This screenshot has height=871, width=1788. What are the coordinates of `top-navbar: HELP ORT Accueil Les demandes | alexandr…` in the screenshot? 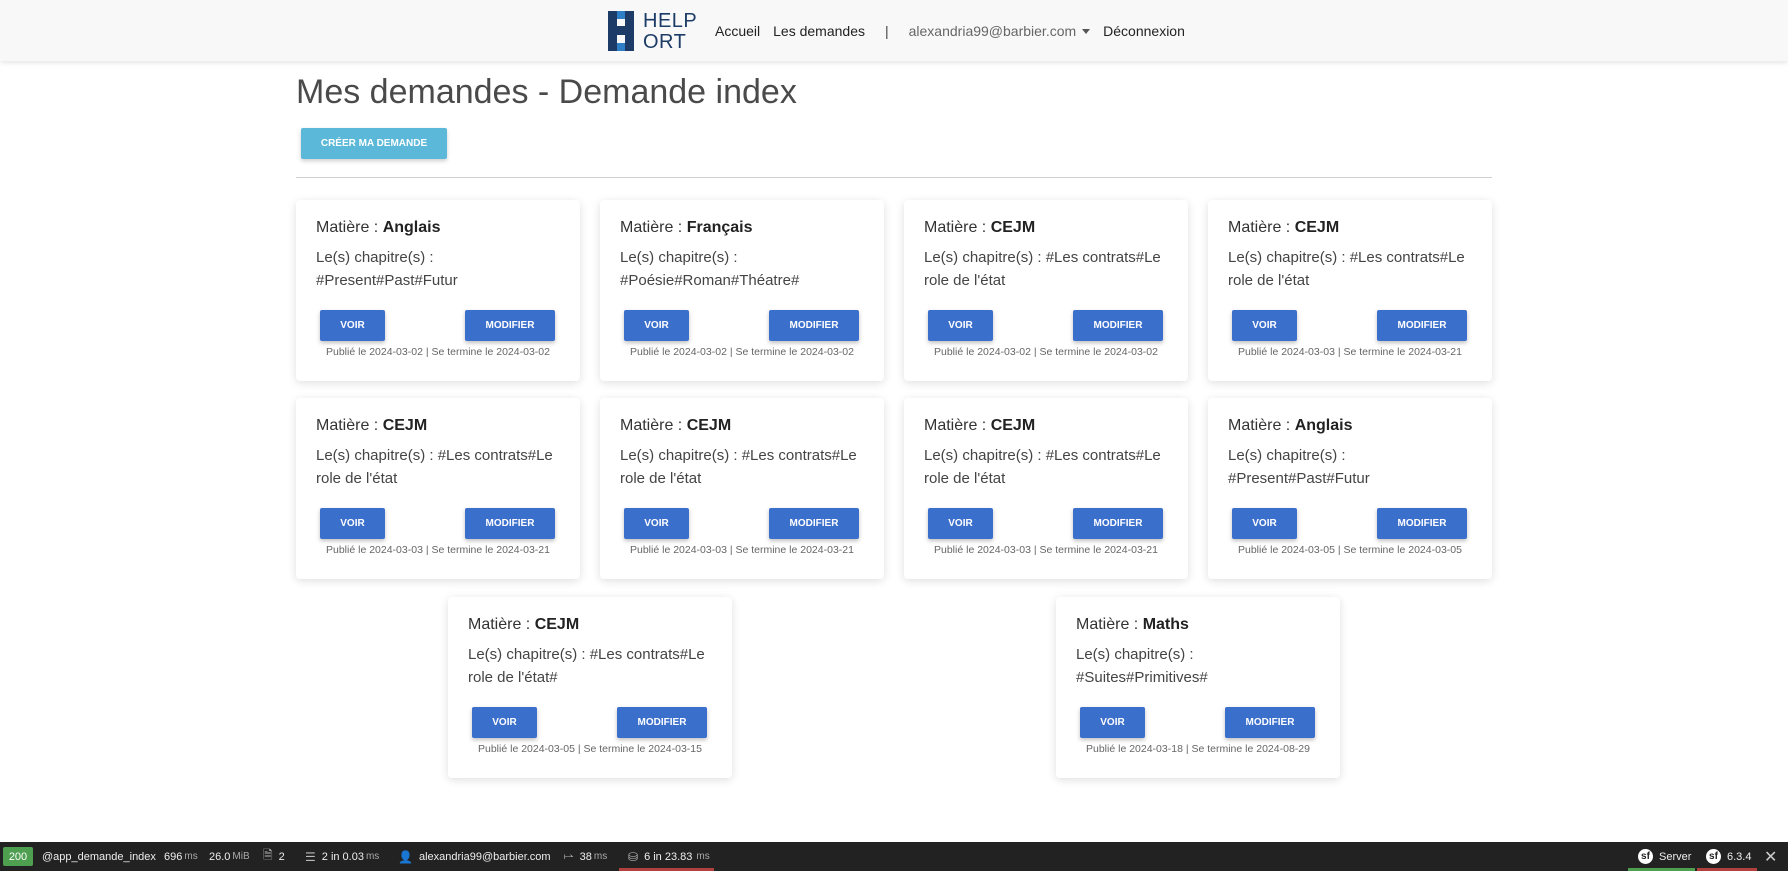 It's located at (894, 30).